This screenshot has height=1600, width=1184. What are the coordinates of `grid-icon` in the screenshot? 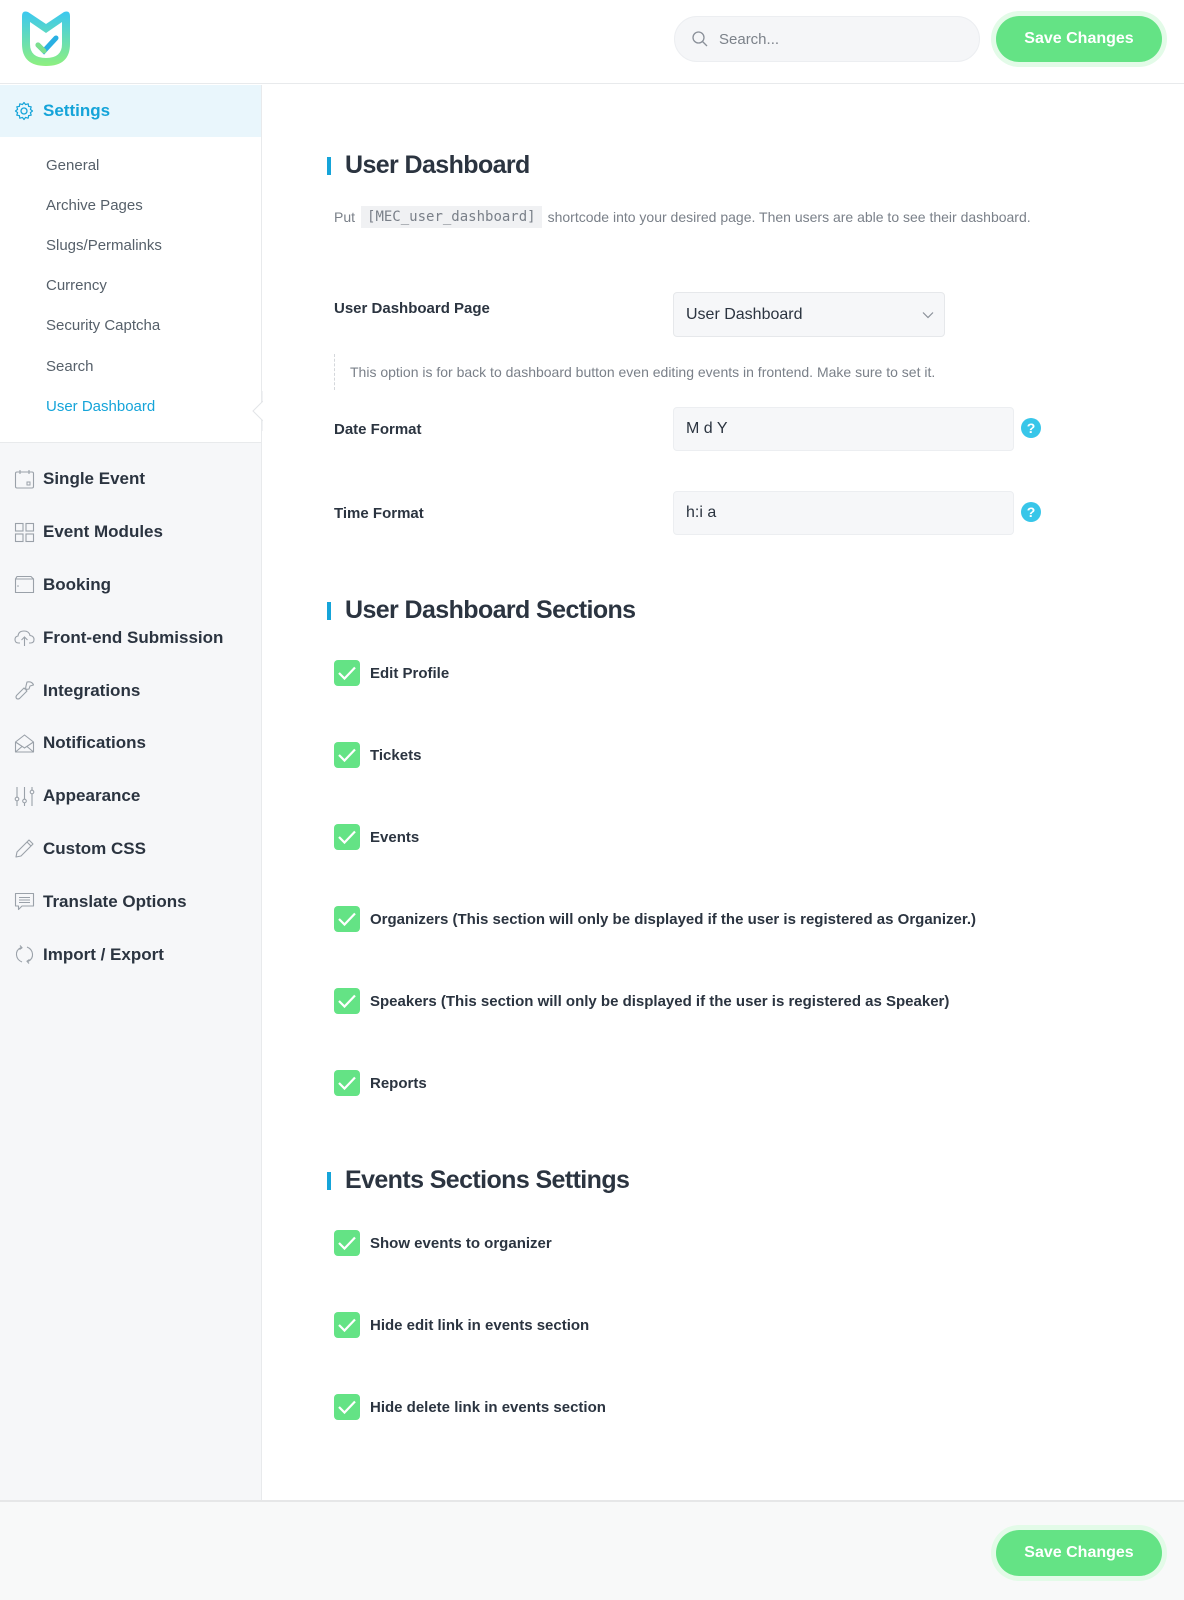 It's located at (24, 532).